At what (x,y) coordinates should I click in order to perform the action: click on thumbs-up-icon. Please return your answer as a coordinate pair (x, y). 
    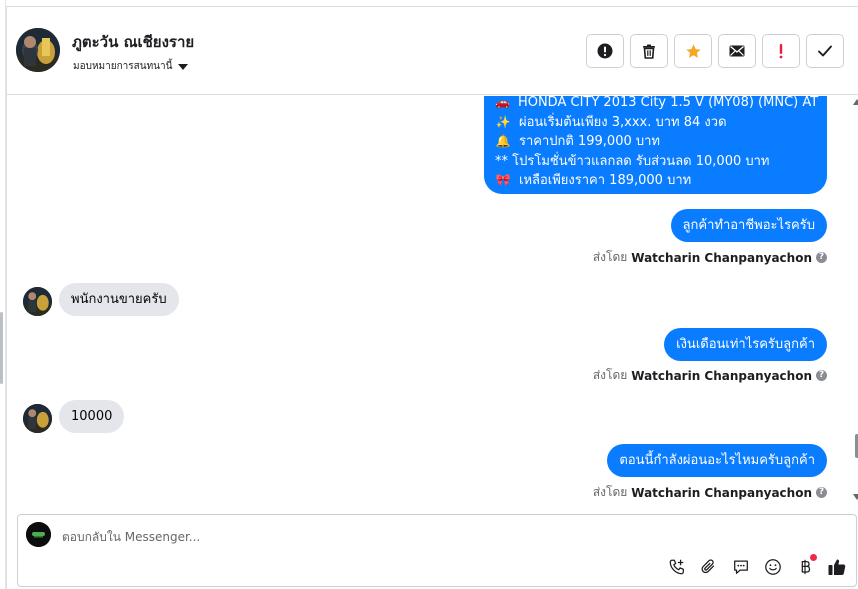
    Looking at the image, I should click on (837, 567).